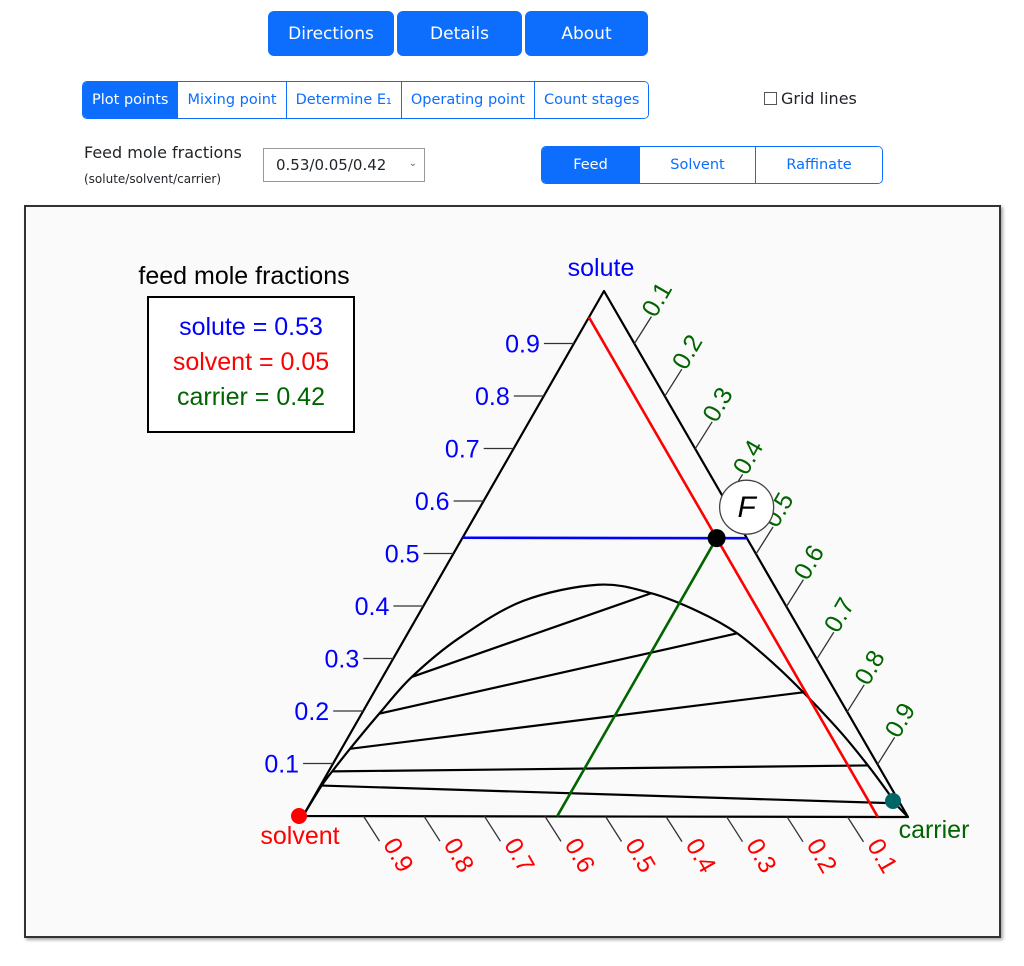 Image resolution: width=1024 pixels, height=966 pixels. What do you see at coordinates (311, 712) in the screenshot?
I see `solute-tick-label: 0.2` at bounding box center [311, 712].